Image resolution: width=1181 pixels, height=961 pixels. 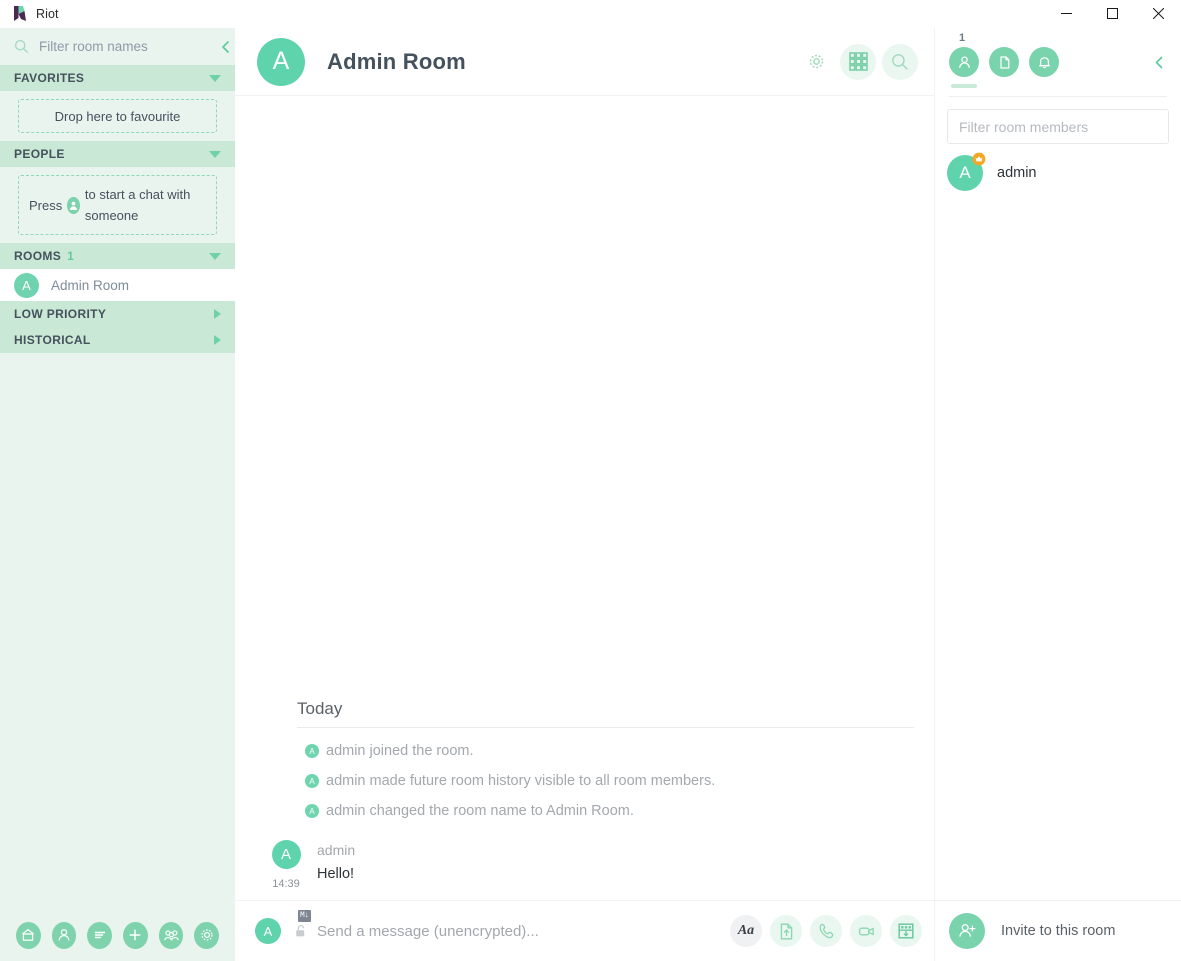 I want to click on message-composer: A M↓ Aa, so click(x=584, y=930).